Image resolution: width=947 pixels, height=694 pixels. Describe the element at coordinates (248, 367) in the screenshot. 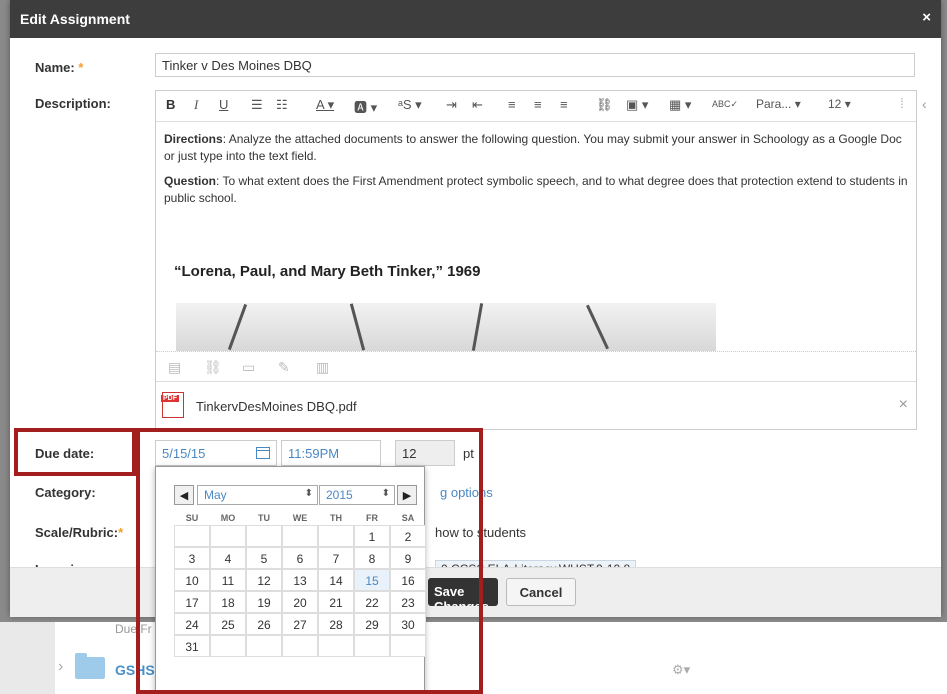

I see `file-icon: ▭` at that location.